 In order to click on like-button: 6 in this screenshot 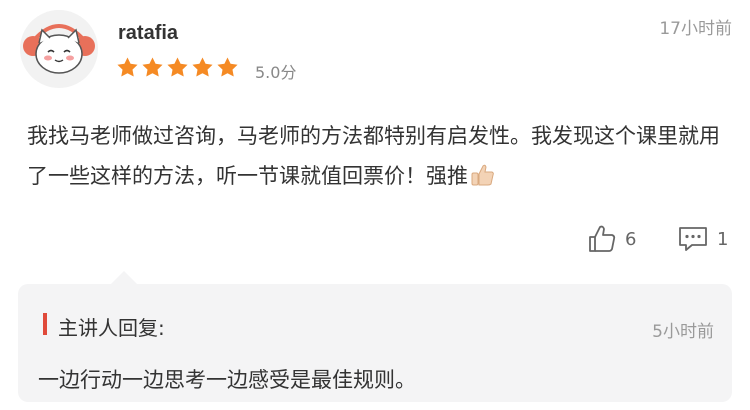, I will do `click(611, 239)`.